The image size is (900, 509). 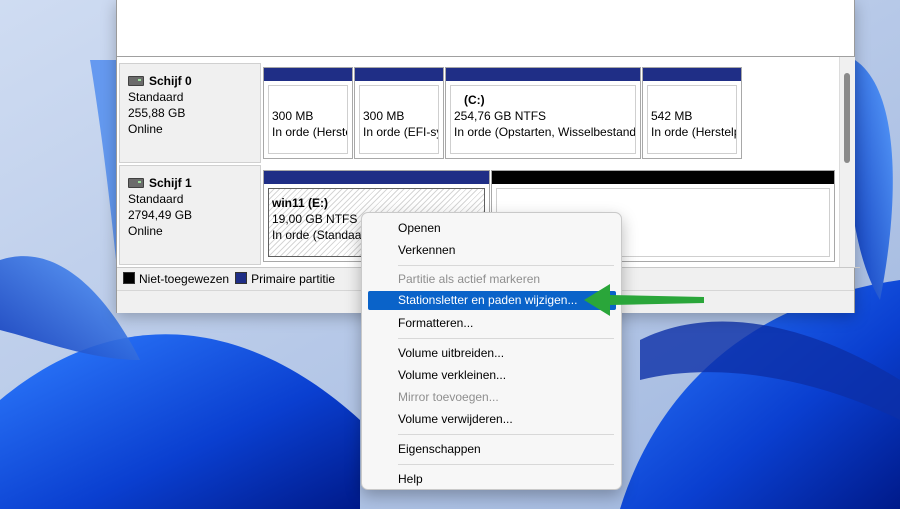 I want to click on partition-status: In orde (Herstelp, so click(x=694, y=132).